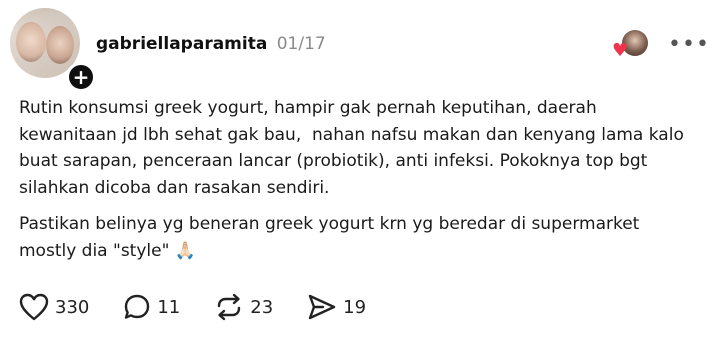 The width and height of the screenshot is (720, 342). What do you see at coordinates (181, 44) in the screenshot?
I see `username: gabriellaparamita` at bounding box center [181, 44].